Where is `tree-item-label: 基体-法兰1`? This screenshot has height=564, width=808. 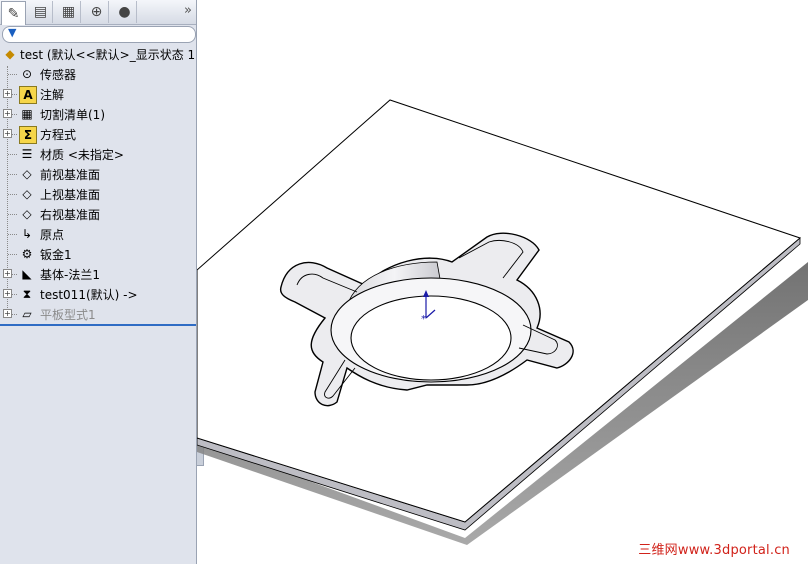 tree-item-label: 基体-法兰1 is located at coordinates (70, 275).